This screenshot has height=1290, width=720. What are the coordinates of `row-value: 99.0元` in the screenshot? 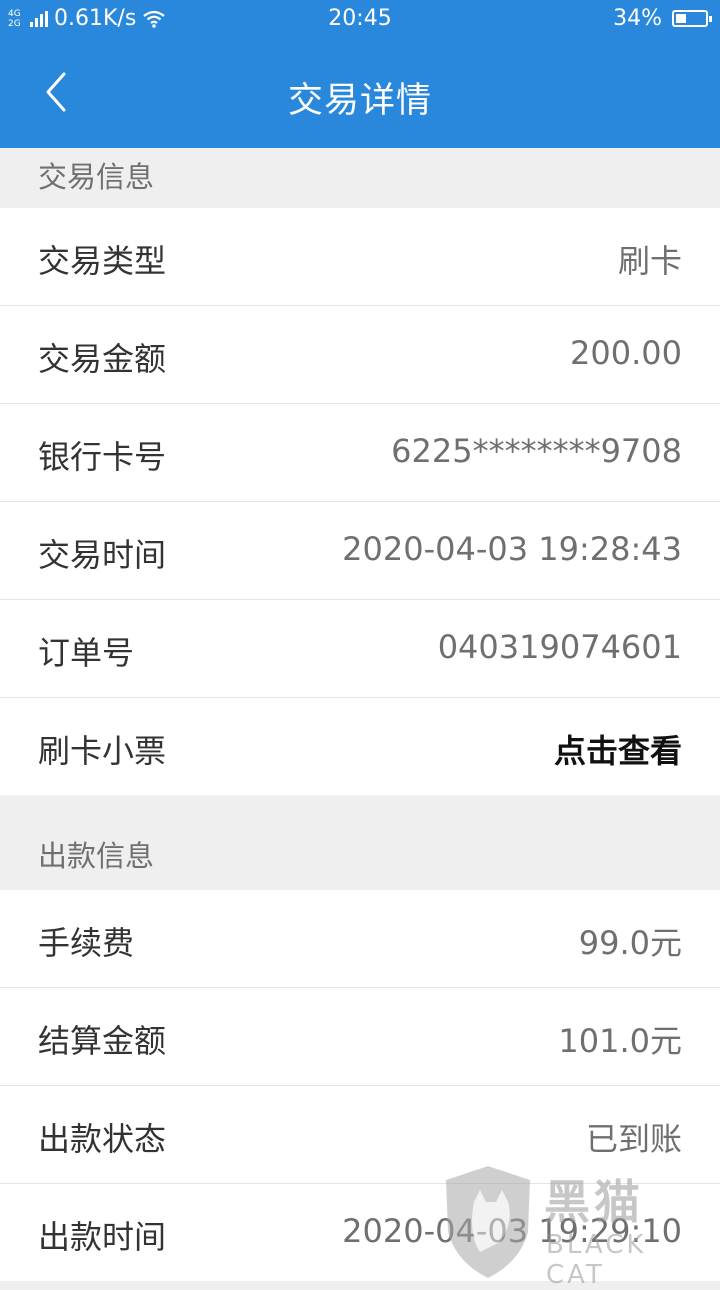 It's located at (630, 943).